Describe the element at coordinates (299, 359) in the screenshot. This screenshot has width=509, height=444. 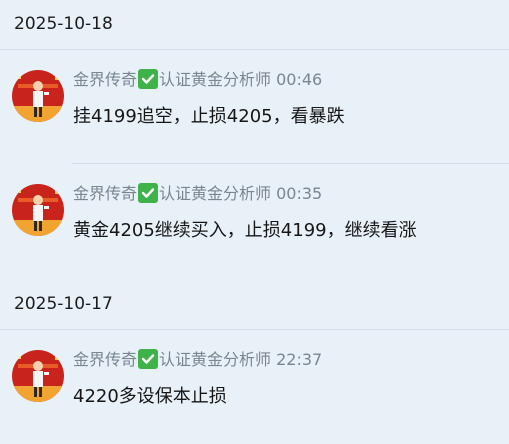
I see `message-time: 22:37` at that location.